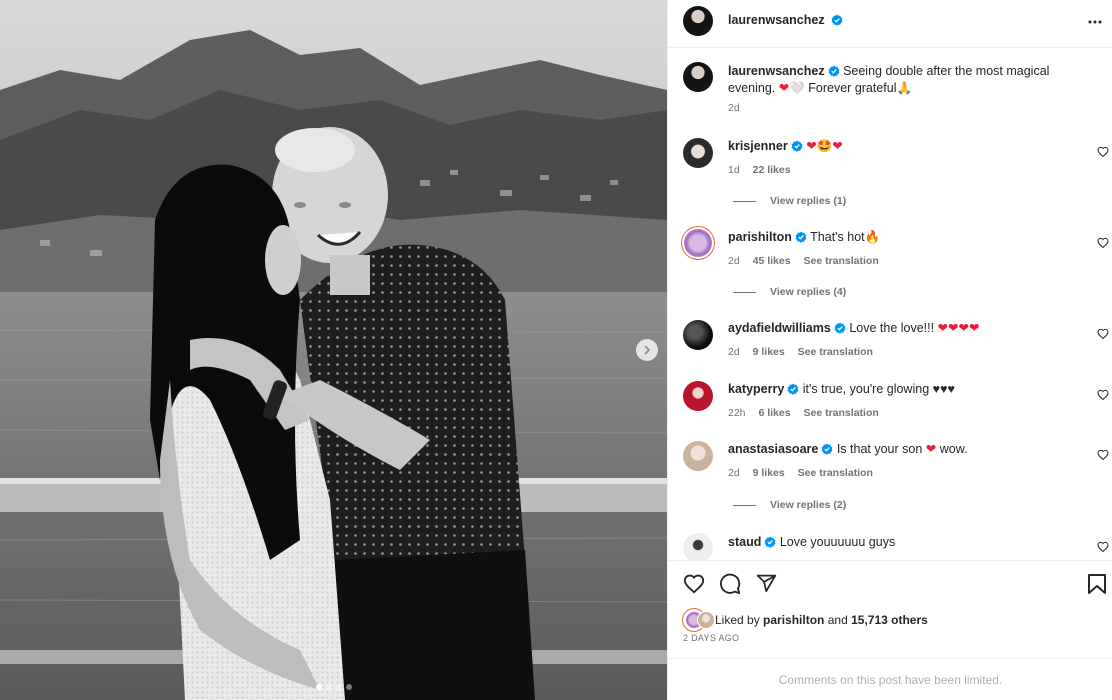 The image size is (1112, 700). I want to click on more-options-icon, so click(1095, 22).